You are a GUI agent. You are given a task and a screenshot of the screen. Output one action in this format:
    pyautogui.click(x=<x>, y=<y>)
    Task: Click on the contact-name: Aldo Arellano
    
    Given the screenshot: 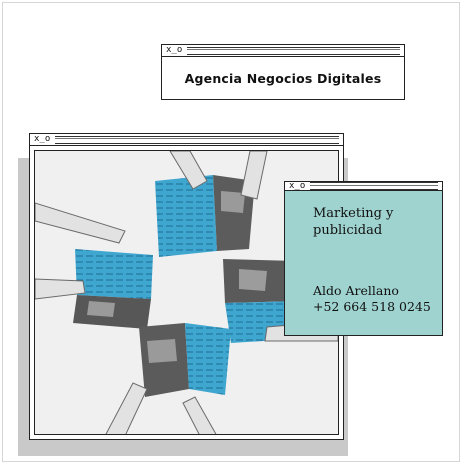 What is the action you would take?
    pyautogui.click(x=356, y=290)
    